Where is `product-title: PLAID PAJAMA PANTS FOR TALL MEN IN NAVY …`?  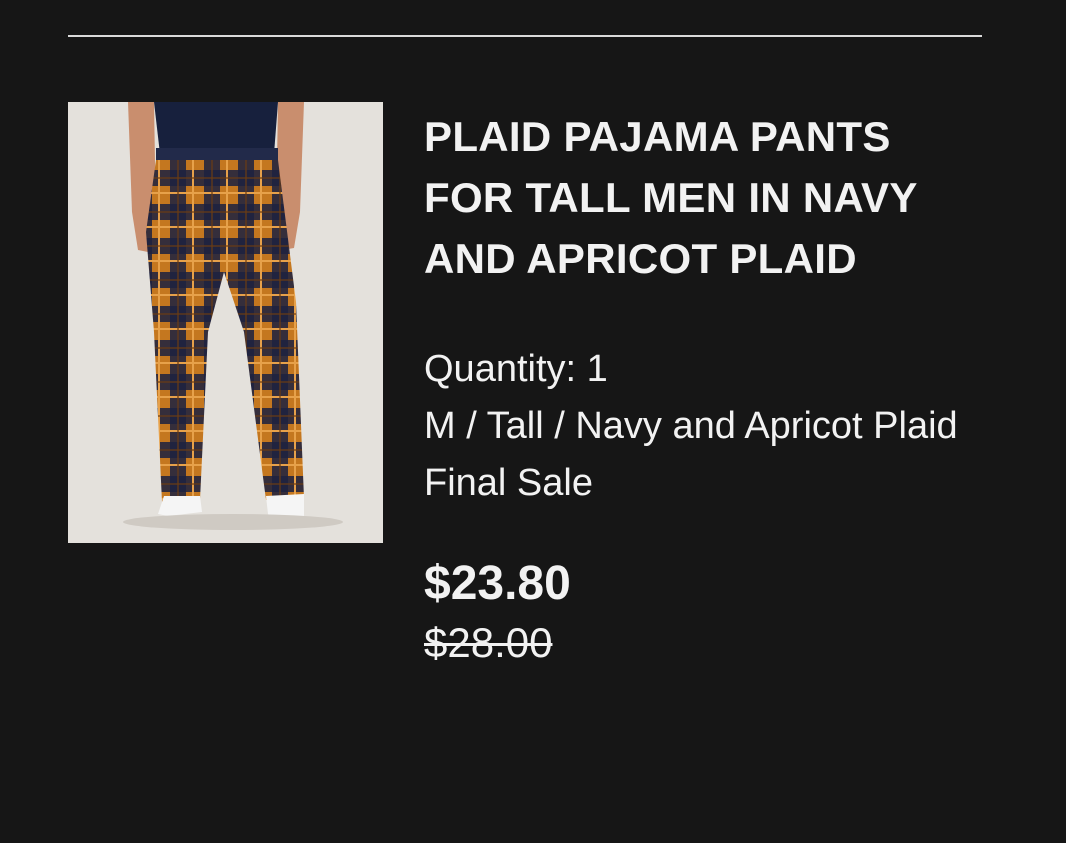 product-title: PLAID PAJAMA PANTS FOR TALL MEN IN NAVY … is located at coordinates (694, 197).